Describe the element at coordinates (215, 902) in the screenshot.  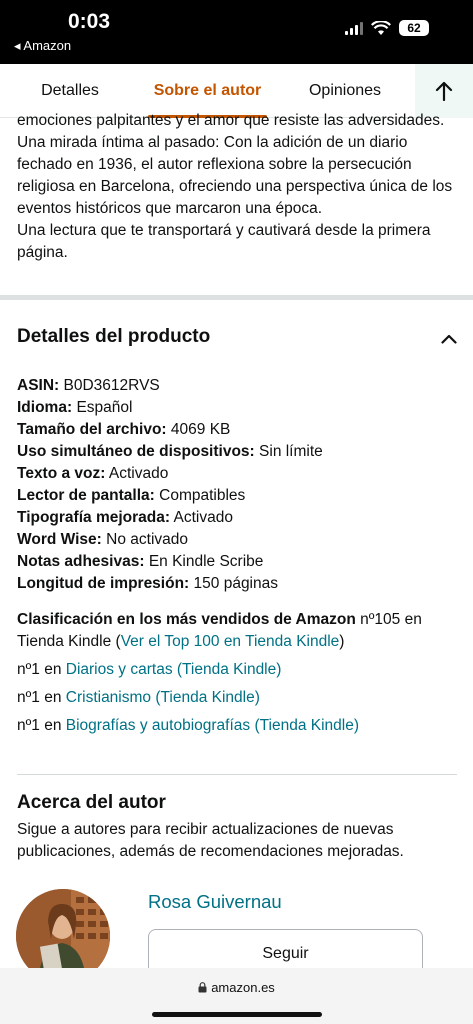
I see `author-name-link: Rosa Guivernau` at that location.